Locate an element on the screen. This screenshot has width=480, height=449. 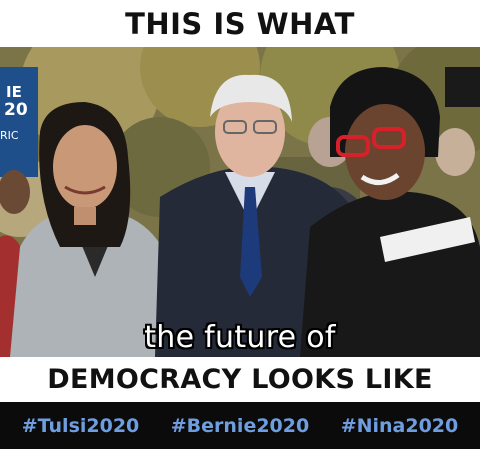
svg-text: RIC is located at coordinates (9, 135).